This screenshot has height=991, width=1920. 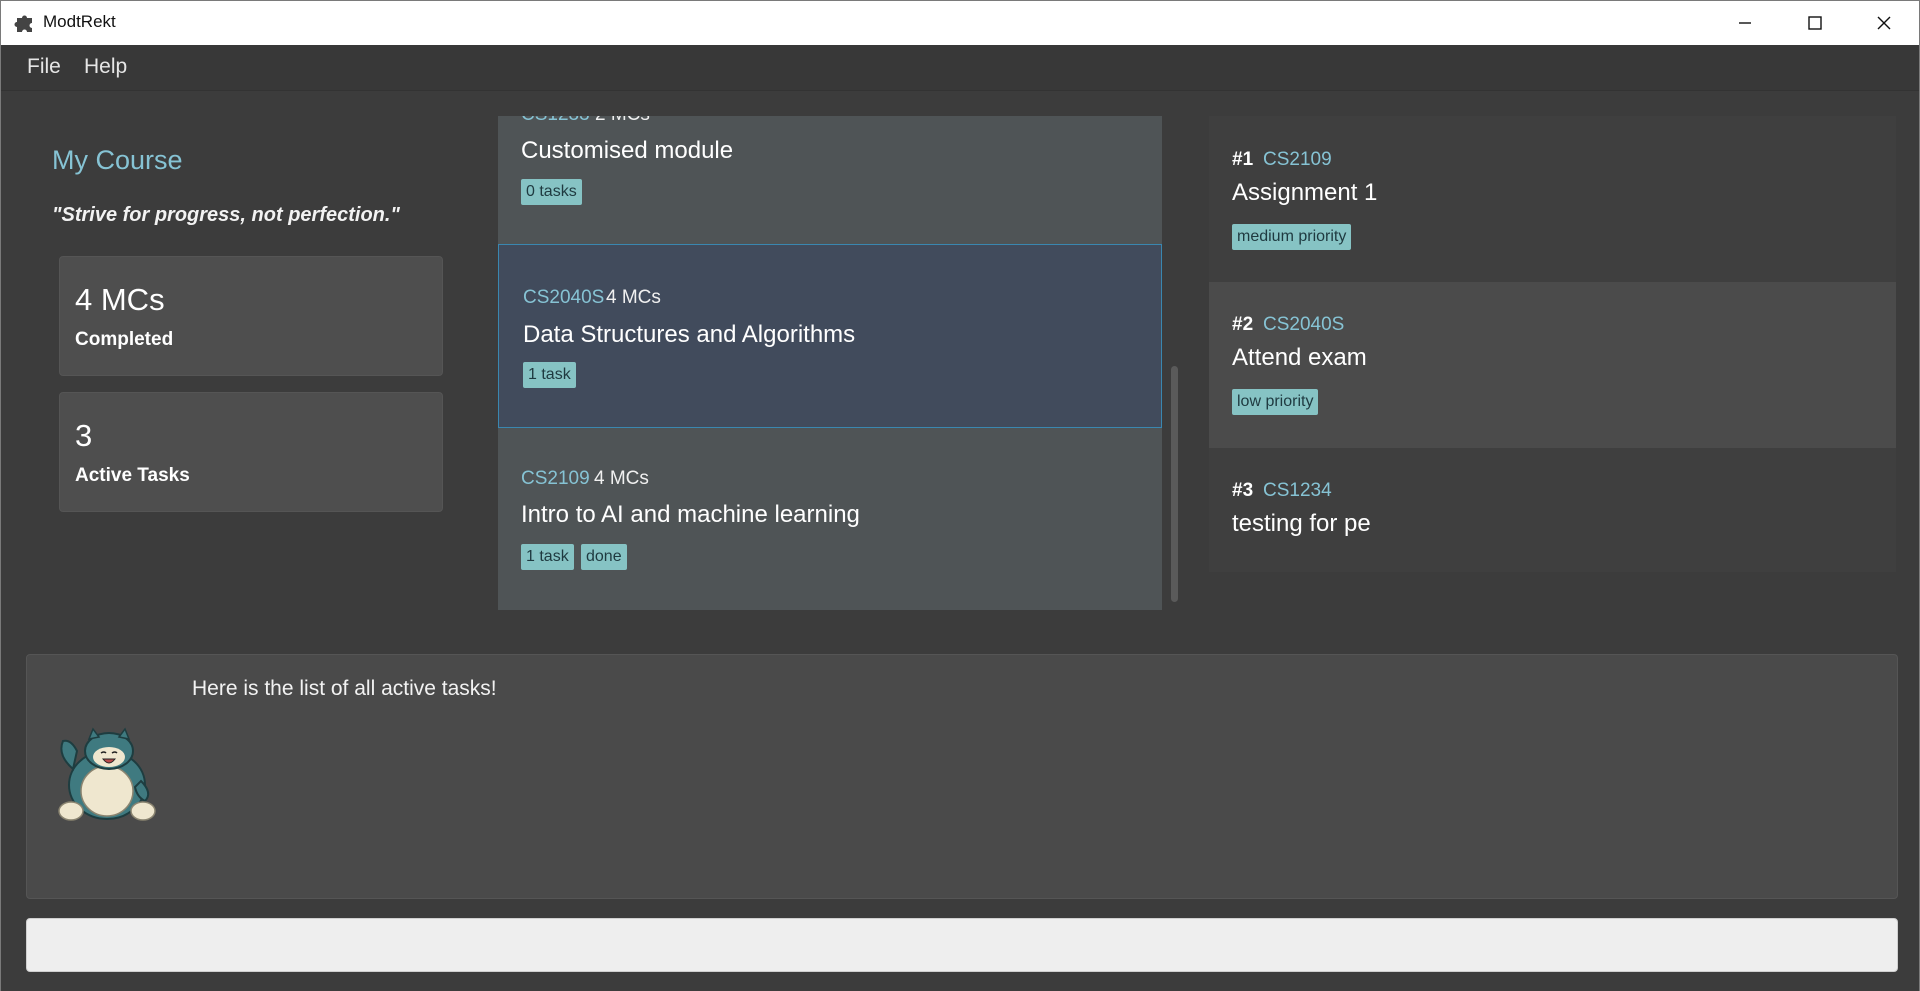 What do you see at coordinates (627, 150) in the screenshot?
I see `module-name: Customised module` at bounding box center [627, 150].